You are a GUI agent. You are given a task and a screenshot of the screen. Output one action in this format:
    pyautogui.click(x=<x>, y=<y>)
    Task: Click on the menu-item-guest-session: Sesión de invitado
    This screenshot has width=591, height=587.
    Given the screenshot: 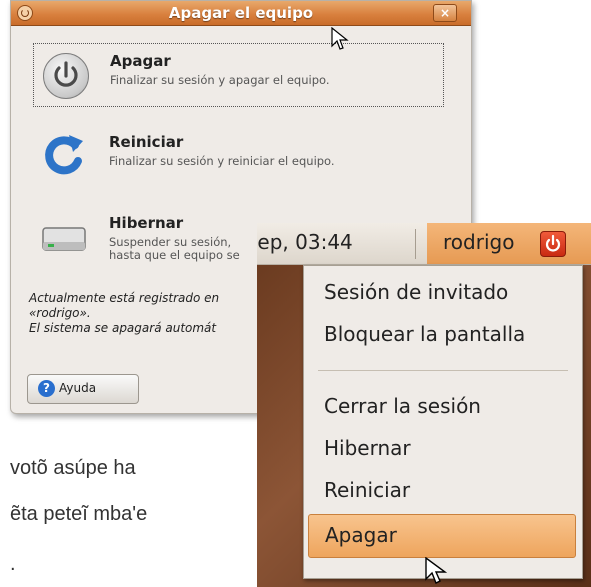 What is the action you would take?
    pyautogui.click(x=441, y=293)
    